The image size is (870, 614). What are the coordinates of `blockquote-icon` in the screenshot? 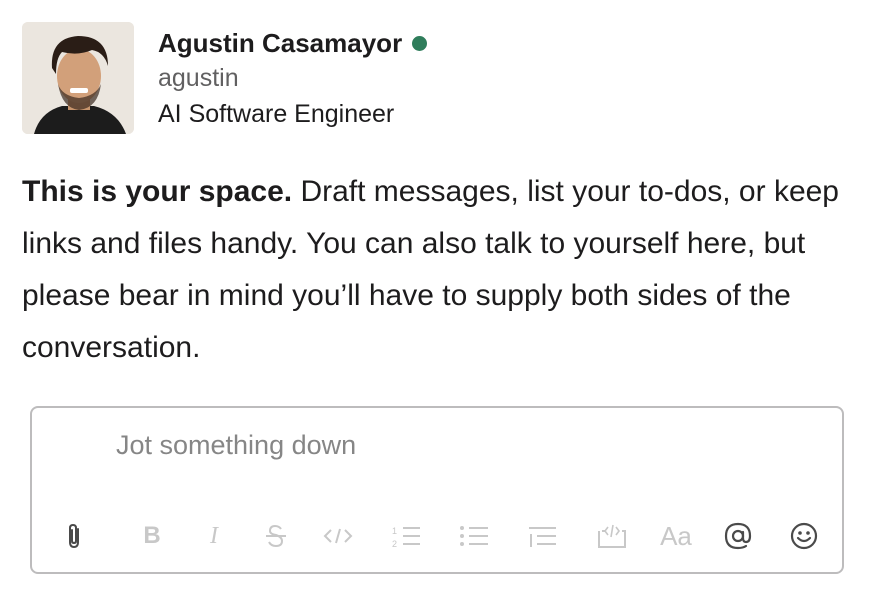 It's located at (542, 536).